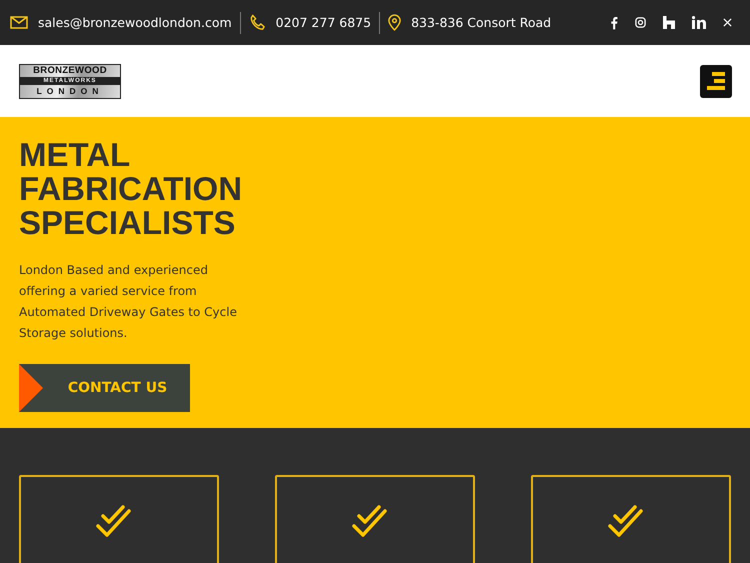 The image size is (750, 563). I want to click on triangle-icon, so click(31, 388).